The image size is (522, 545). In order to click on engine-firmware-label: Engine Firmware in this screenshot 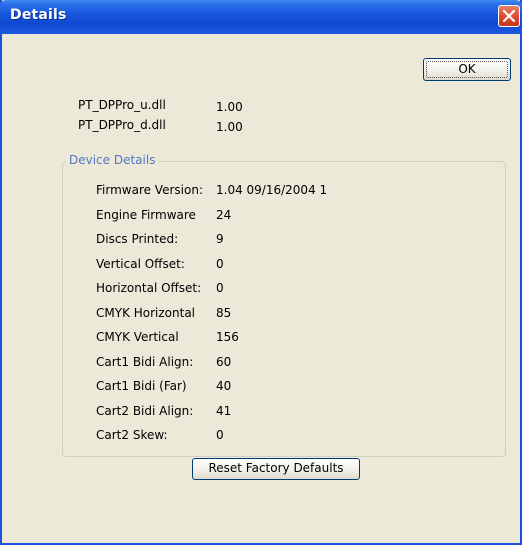, I will do `click(146, 215)`.